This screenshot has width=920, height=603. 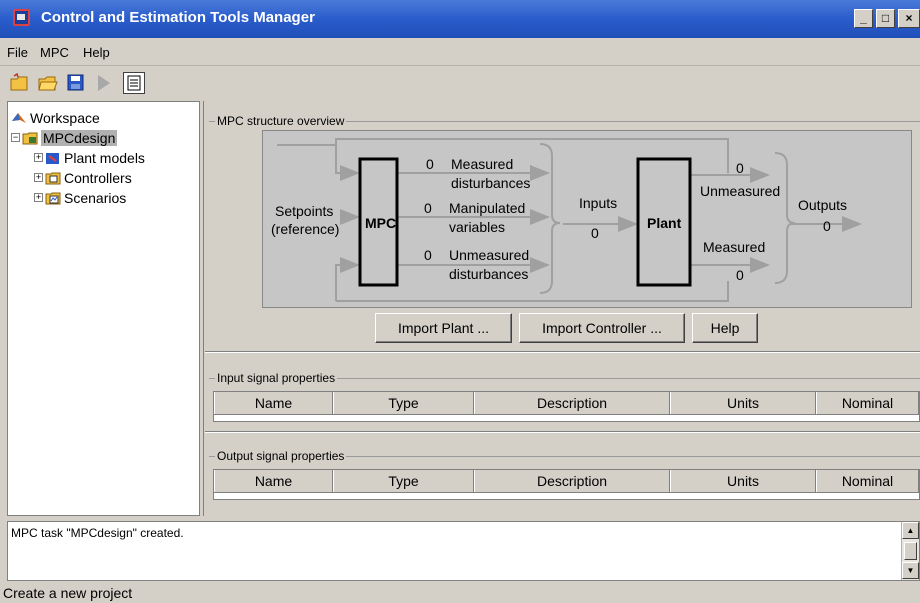 I want to click on tree-item-controllers: + Controllers, so click(x=83, y=177).